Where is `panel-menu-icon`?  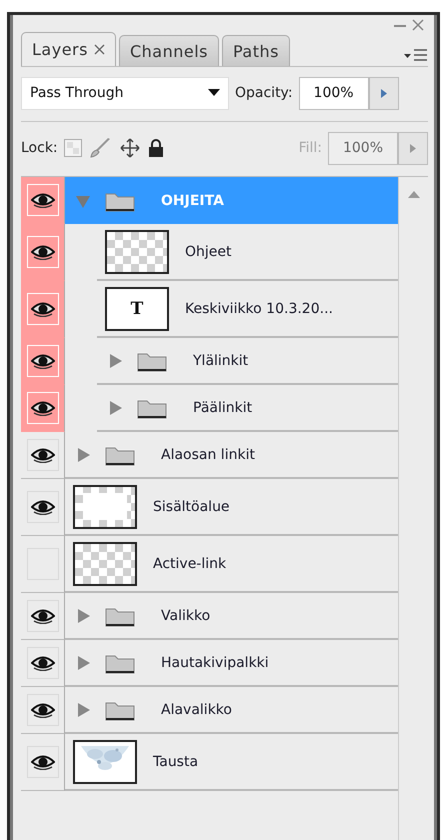
panel-menu-icon is located at coordinates (416, 55).